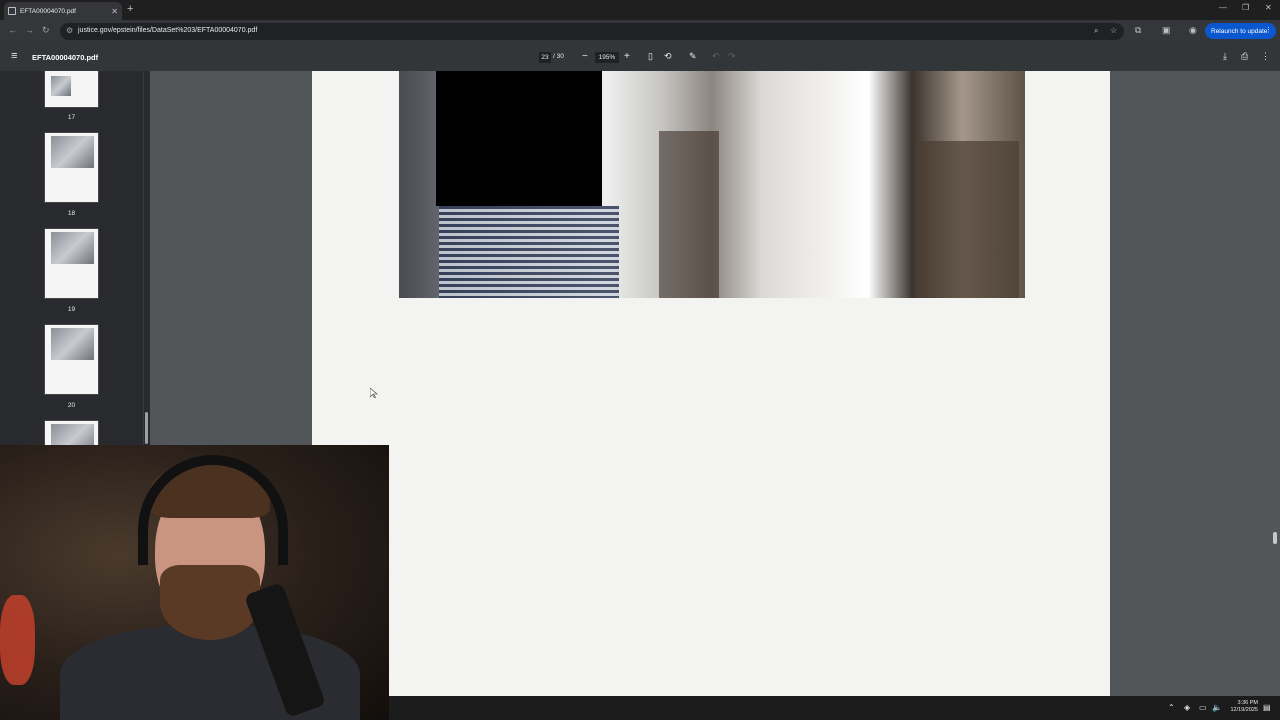 The width and height of the screenshot is (1280, 720). I want to click on thumbnail-page-number: 18, so click(71, 213).